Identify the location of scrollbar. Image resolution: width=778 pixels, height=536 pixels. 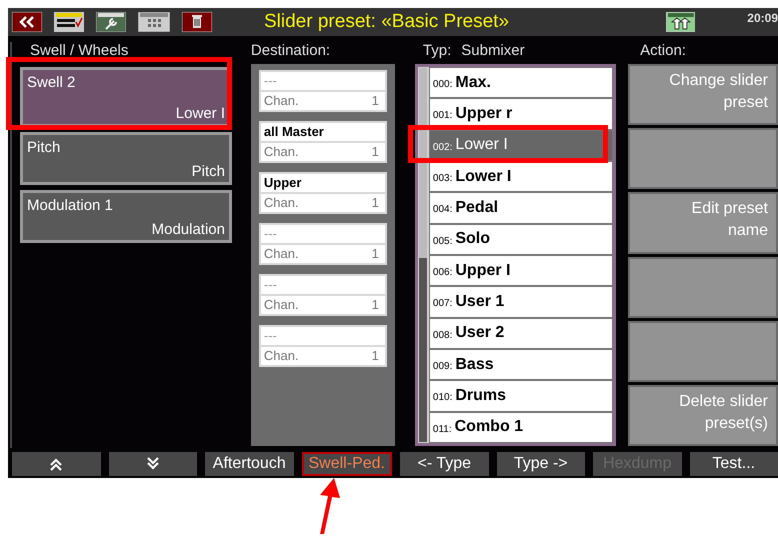
(422, 255).